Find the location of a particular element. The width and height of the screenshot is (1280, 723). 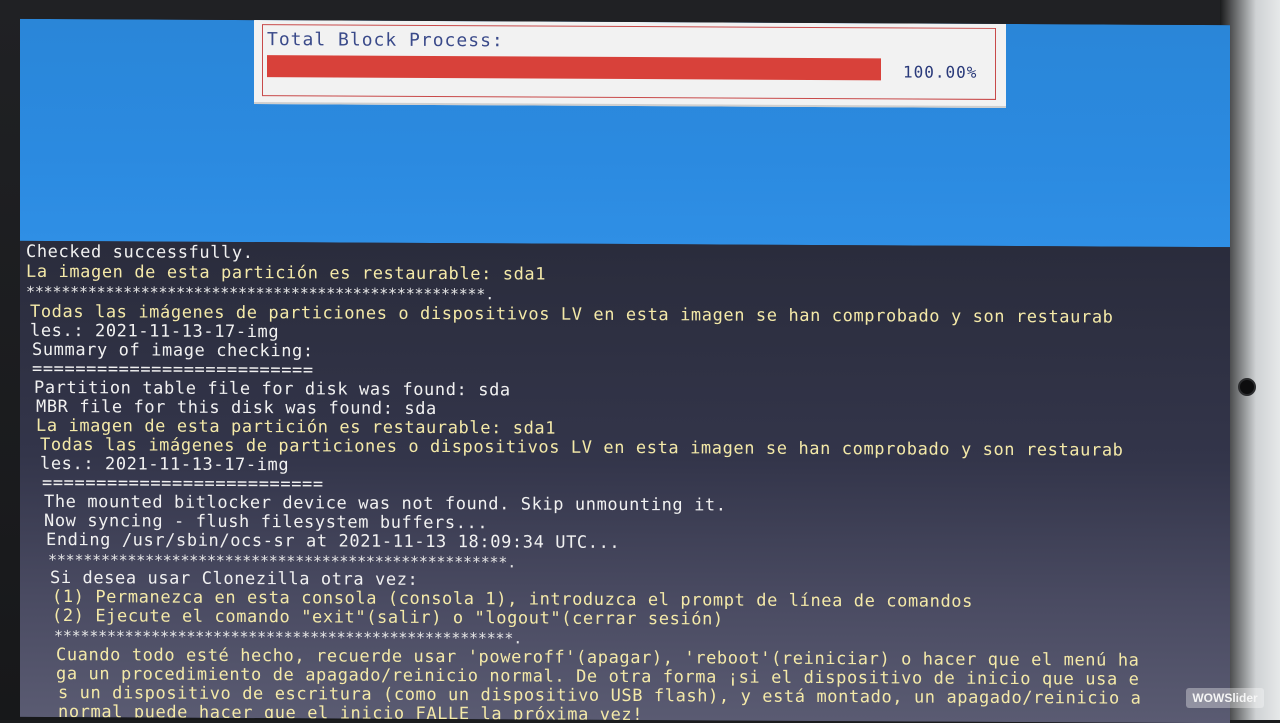

total-block-progress-bar is located at coordinates (574, 68).